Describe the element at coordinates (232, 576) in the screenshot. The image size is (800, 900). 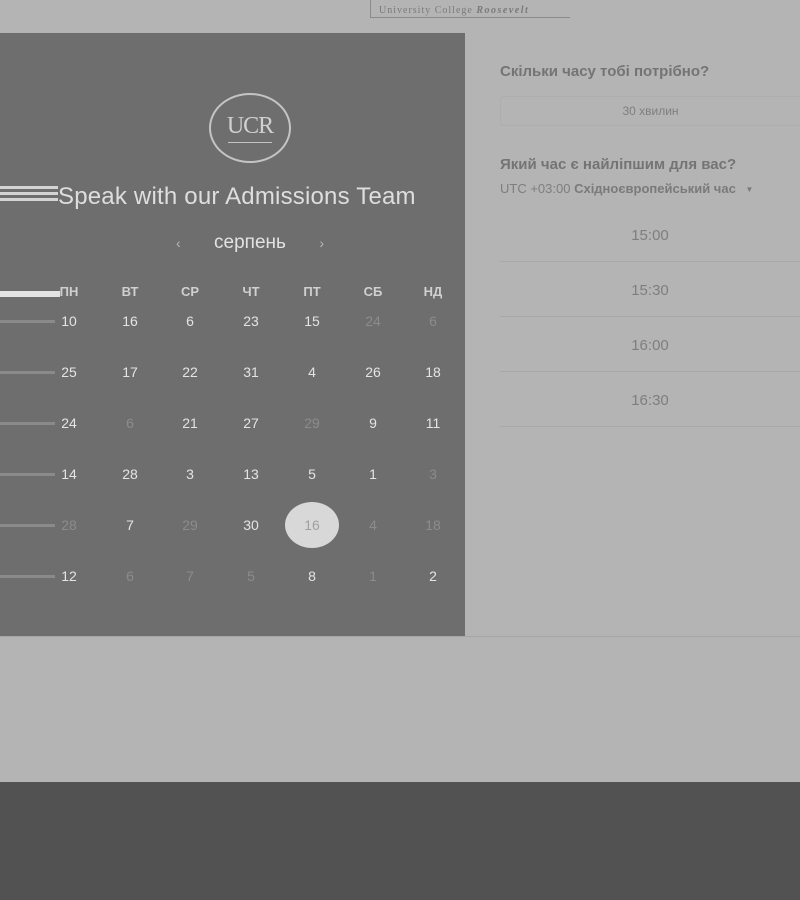
I see `calendar-week-row: 12 6 7 5 8 1 2` at that location.